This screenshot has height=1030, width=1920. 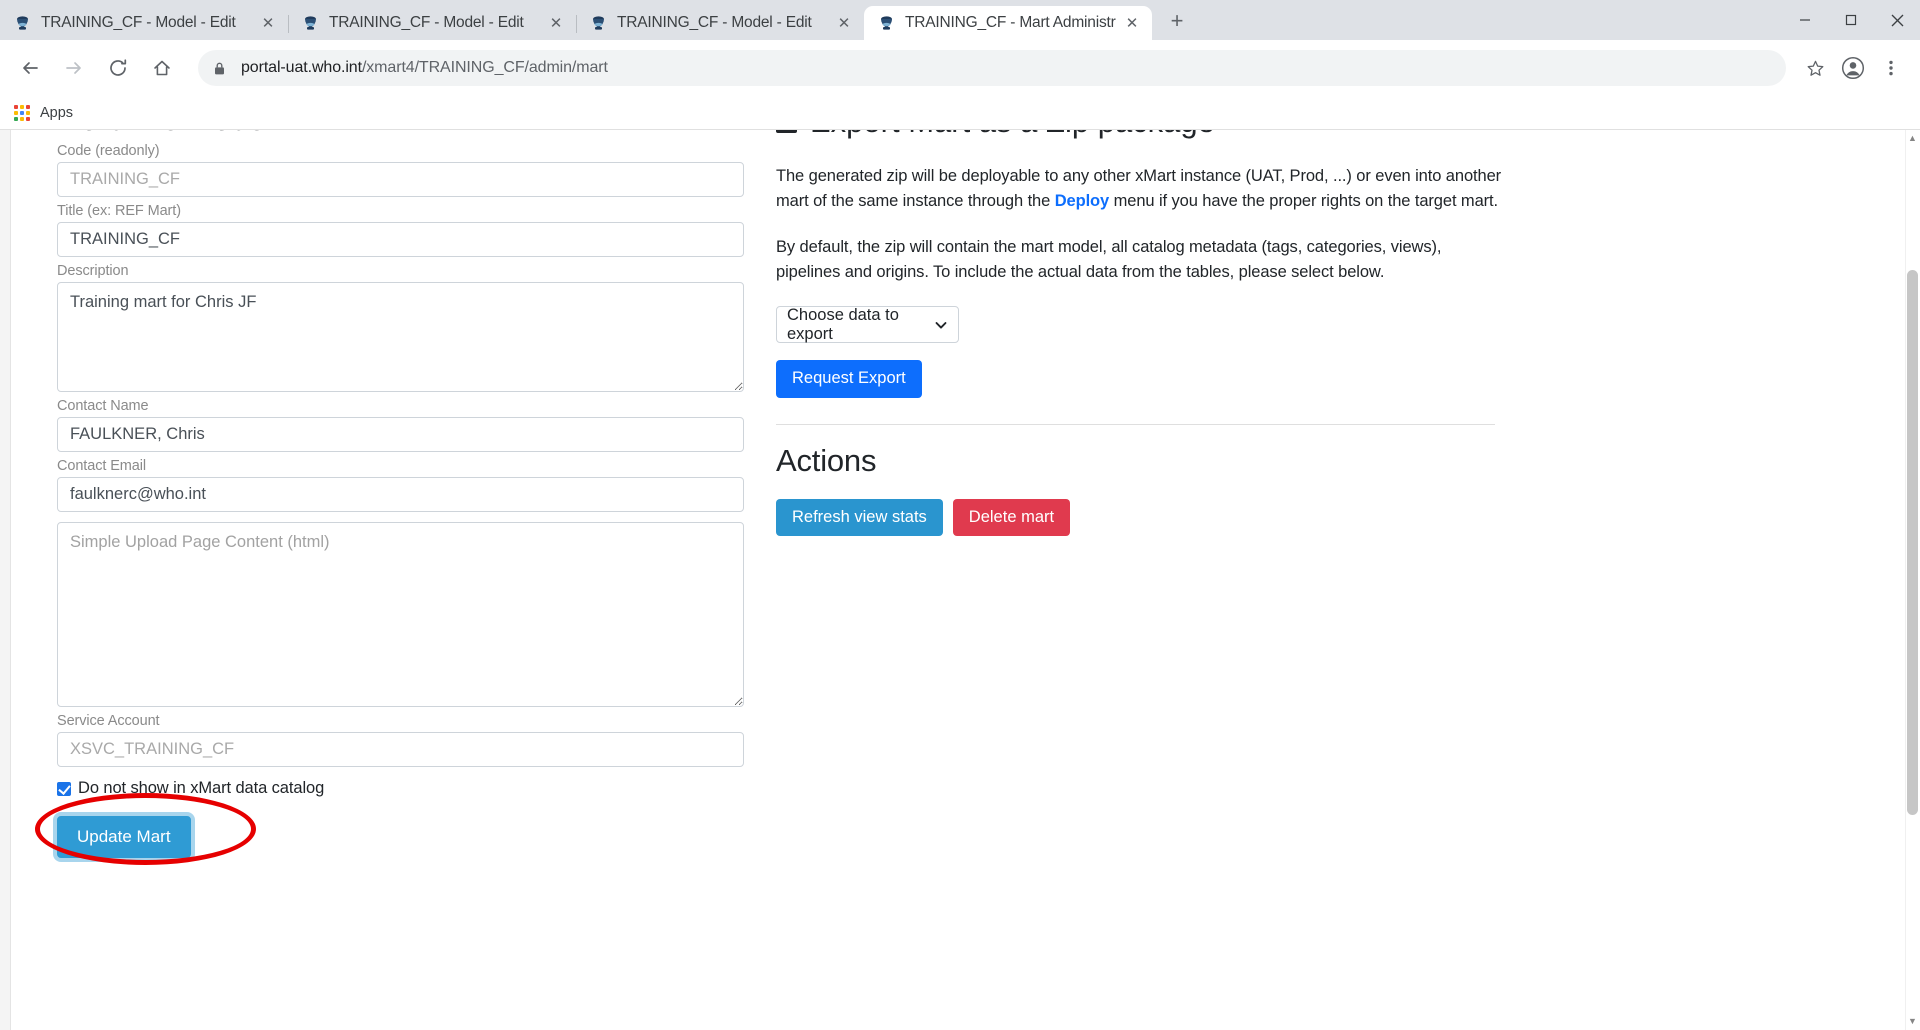 What do you see at coordinates (5, 580) in the screenshot?
I see `left-gutter-rail` at bounding box center [5, 580].